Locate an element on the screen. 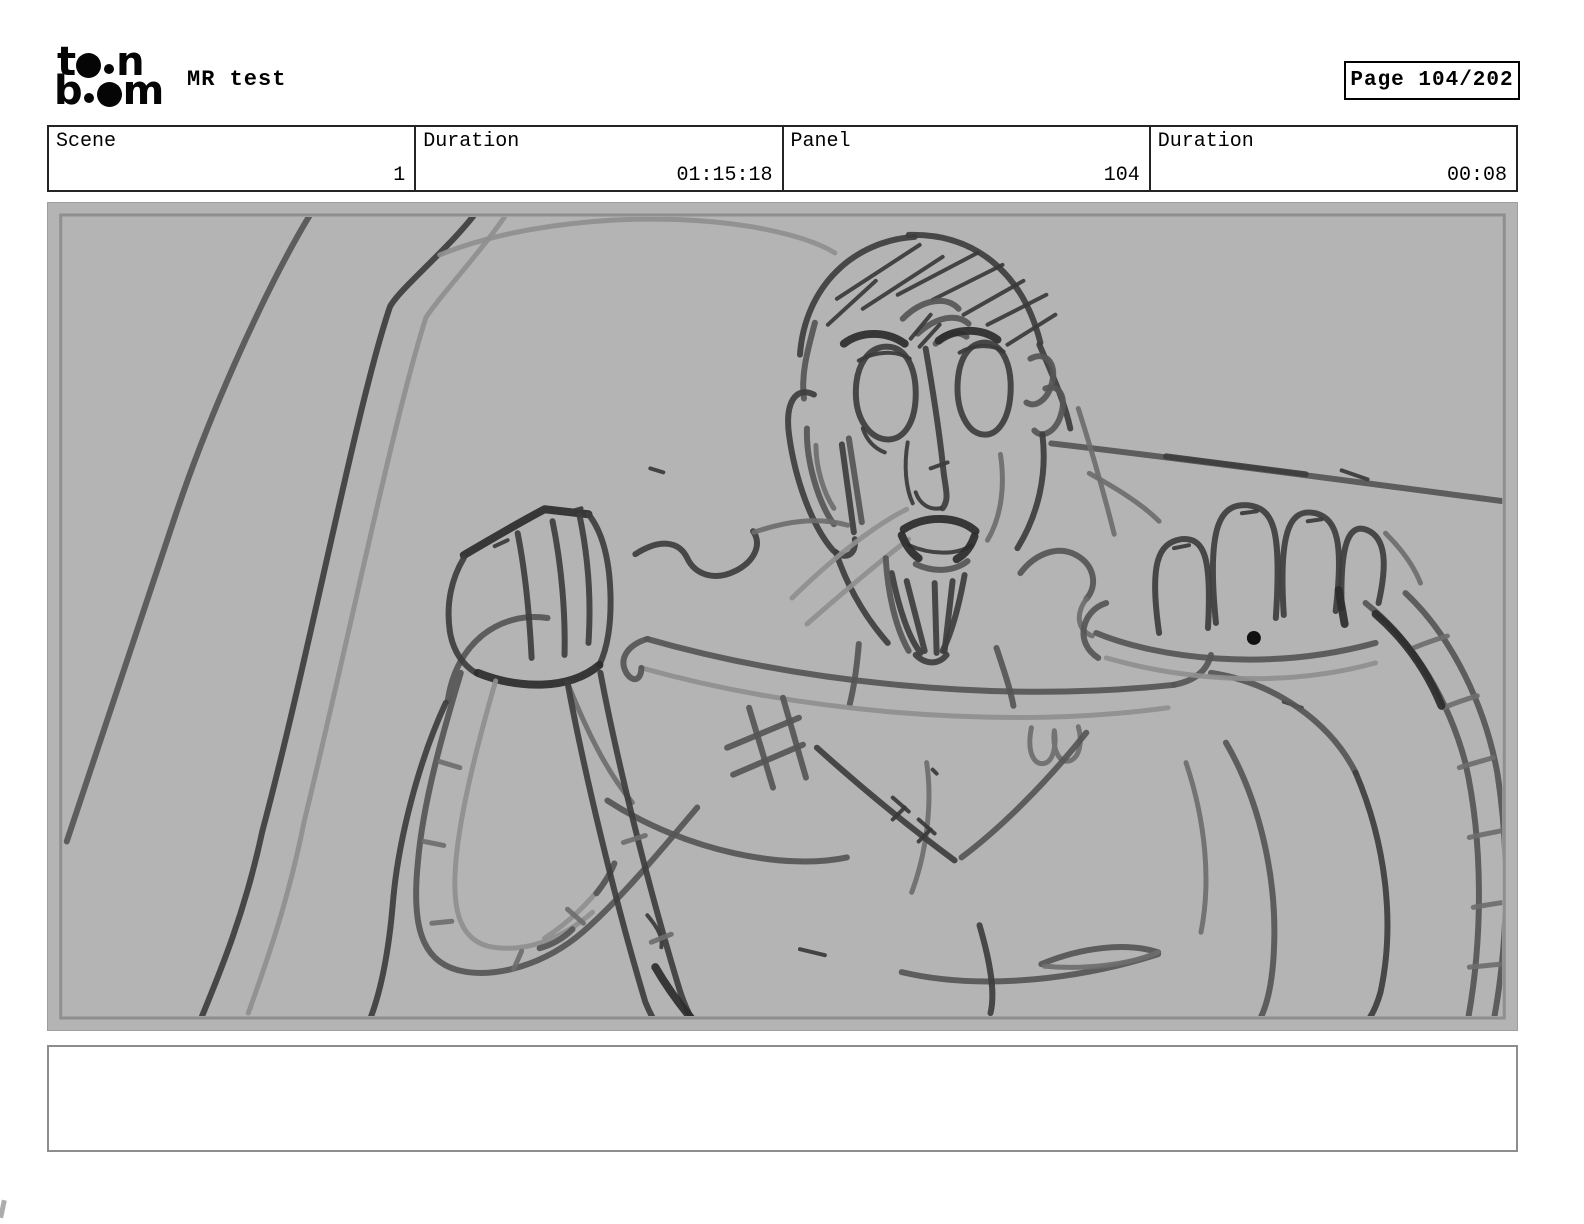  logo-line-2: b m is located at coordinates (109, 91).